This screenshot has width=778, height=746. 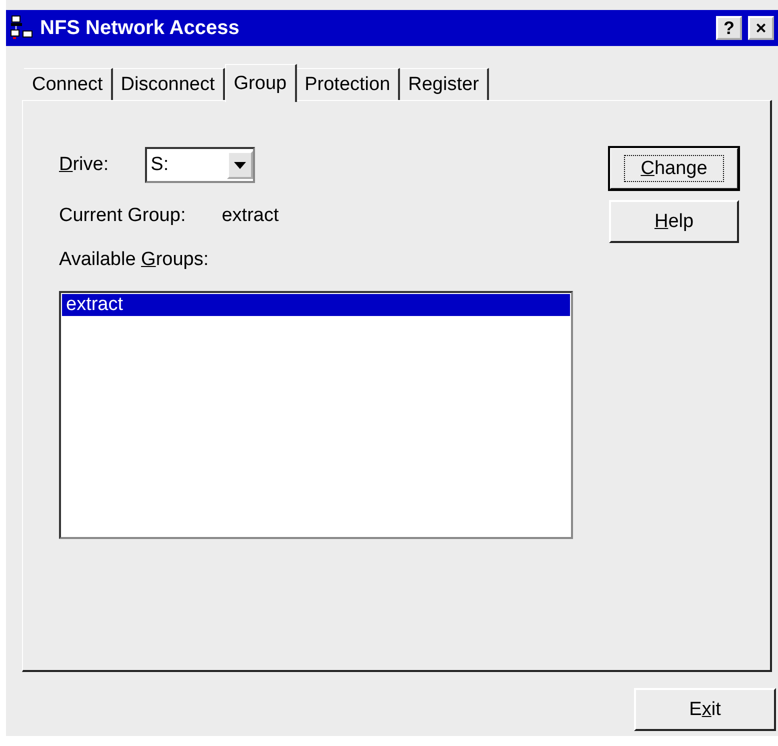 I want to click on window-title: NFS Network Access, so click(x=140, y=28).